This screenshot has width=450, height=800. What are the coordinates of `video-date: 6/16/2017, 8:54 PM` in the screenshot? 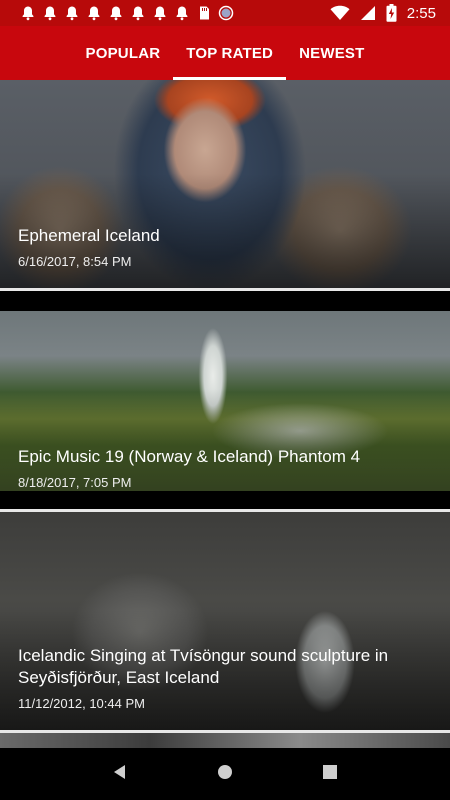 It's located at (75, 261).